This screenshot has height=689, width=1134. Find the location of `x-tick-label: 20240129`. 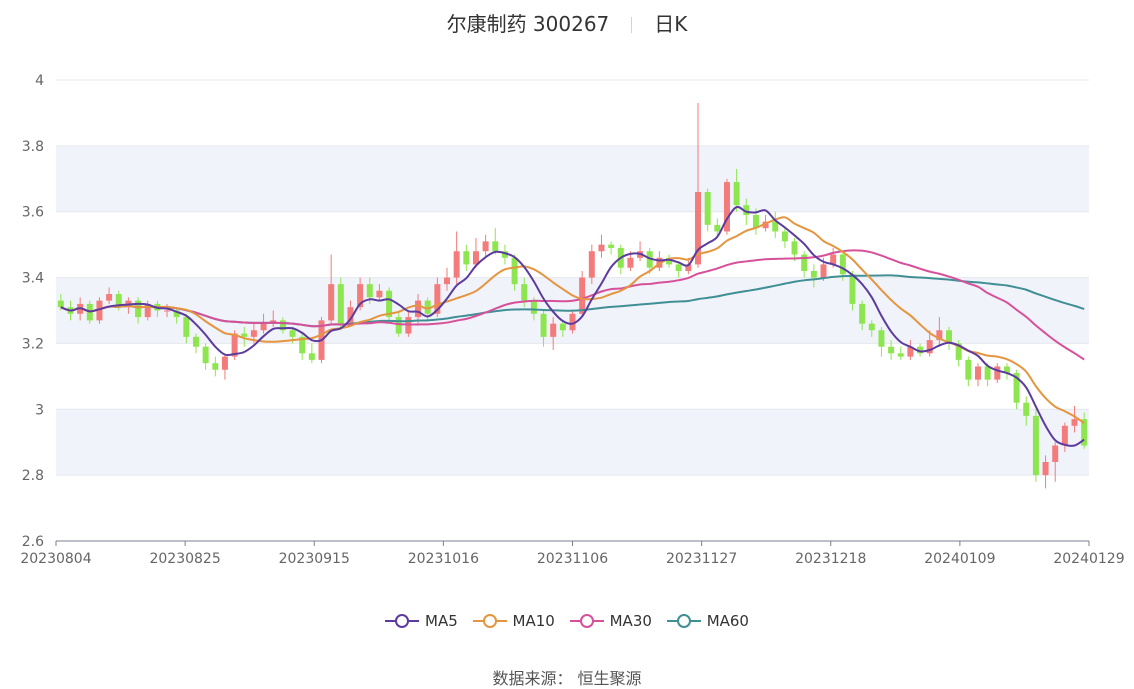

x-tick-label: 20240129 is located at coordinates (1088, 559).